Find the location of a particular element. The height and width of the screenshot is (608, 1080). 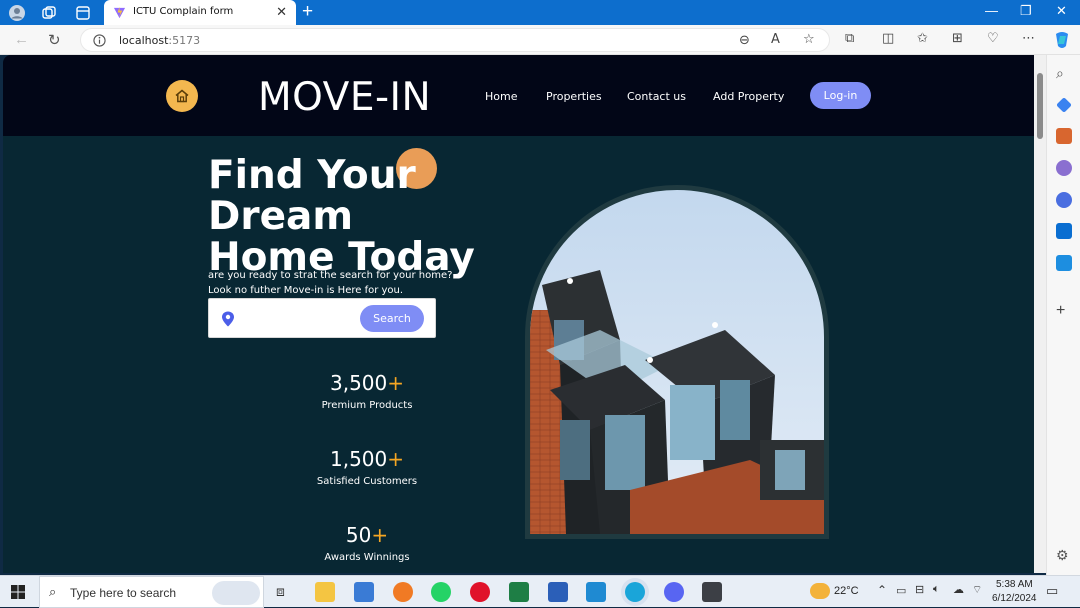

wifi-icon: ⌔ is located at coordinates (977, 590).